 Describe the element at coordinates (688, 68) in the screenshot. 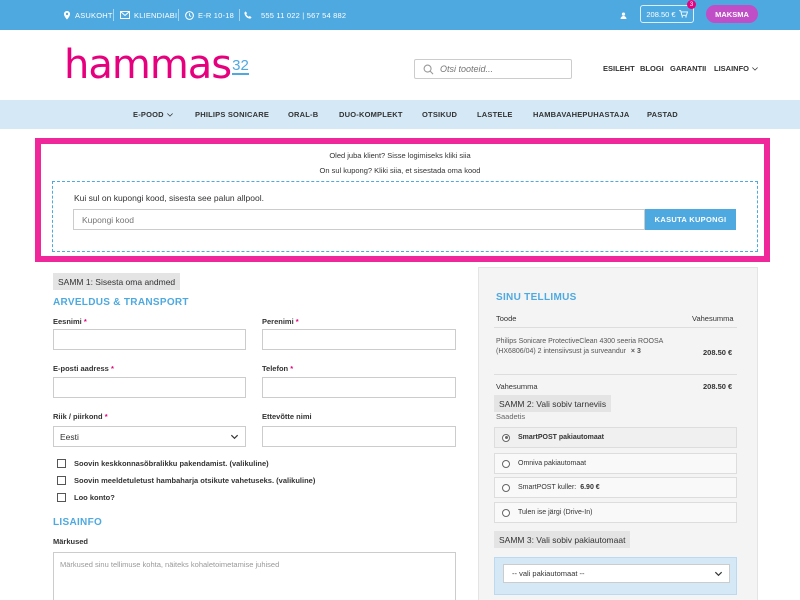

I see `nav-warranty: GARANTII` at that location.